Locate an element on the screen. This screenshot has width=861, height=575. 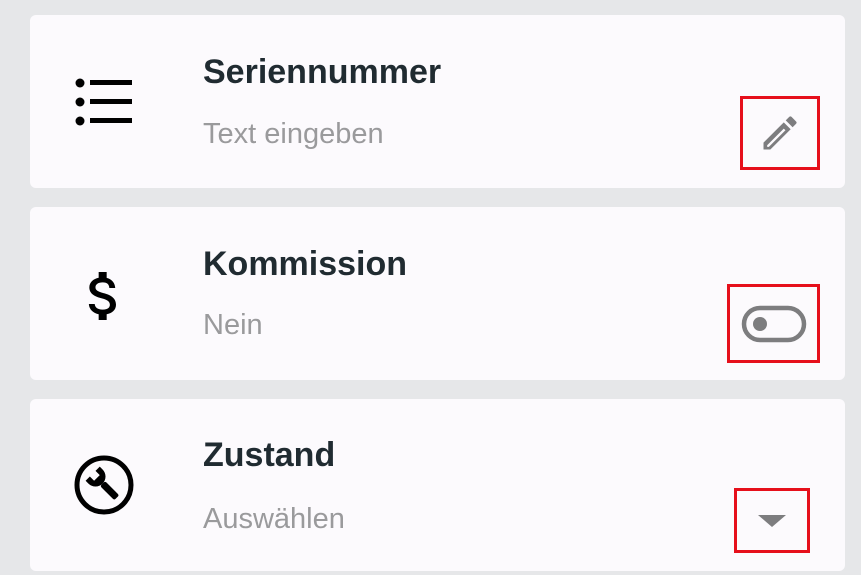
toggle-switch is located at coordinates (773, 323).